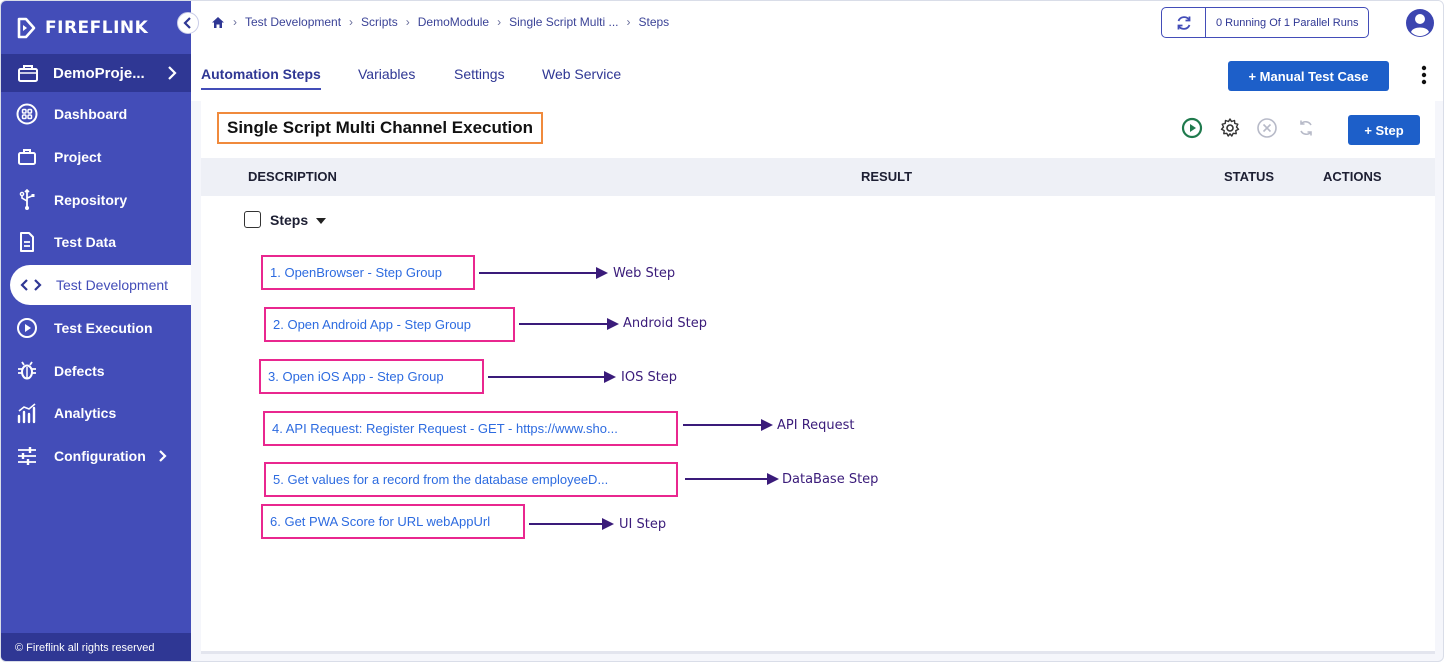 The width and height of the screenshot is (1444, 662). Describe the element at coordinates (453, 22) in the screenshot. I see `breadcrumb-module: DemoModule` at that location.